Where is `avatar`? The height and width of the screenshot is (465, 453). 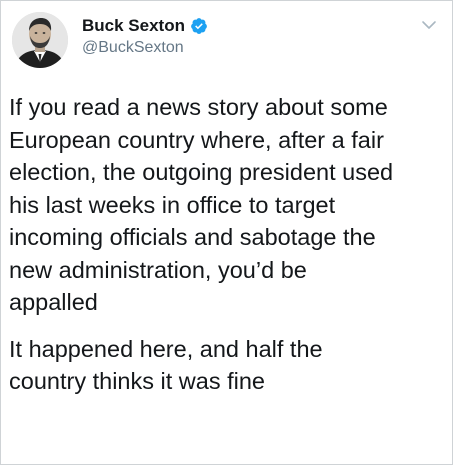
avatar is located at coordinates (40, 40).